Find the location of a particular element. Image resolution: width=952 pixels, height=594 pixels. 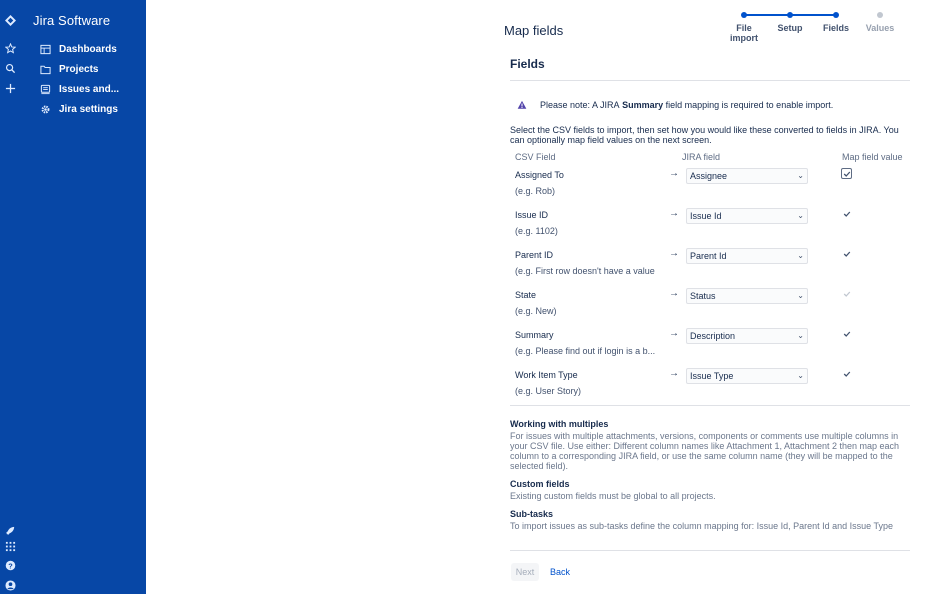

search-icon is located at coordinates (10, 68).